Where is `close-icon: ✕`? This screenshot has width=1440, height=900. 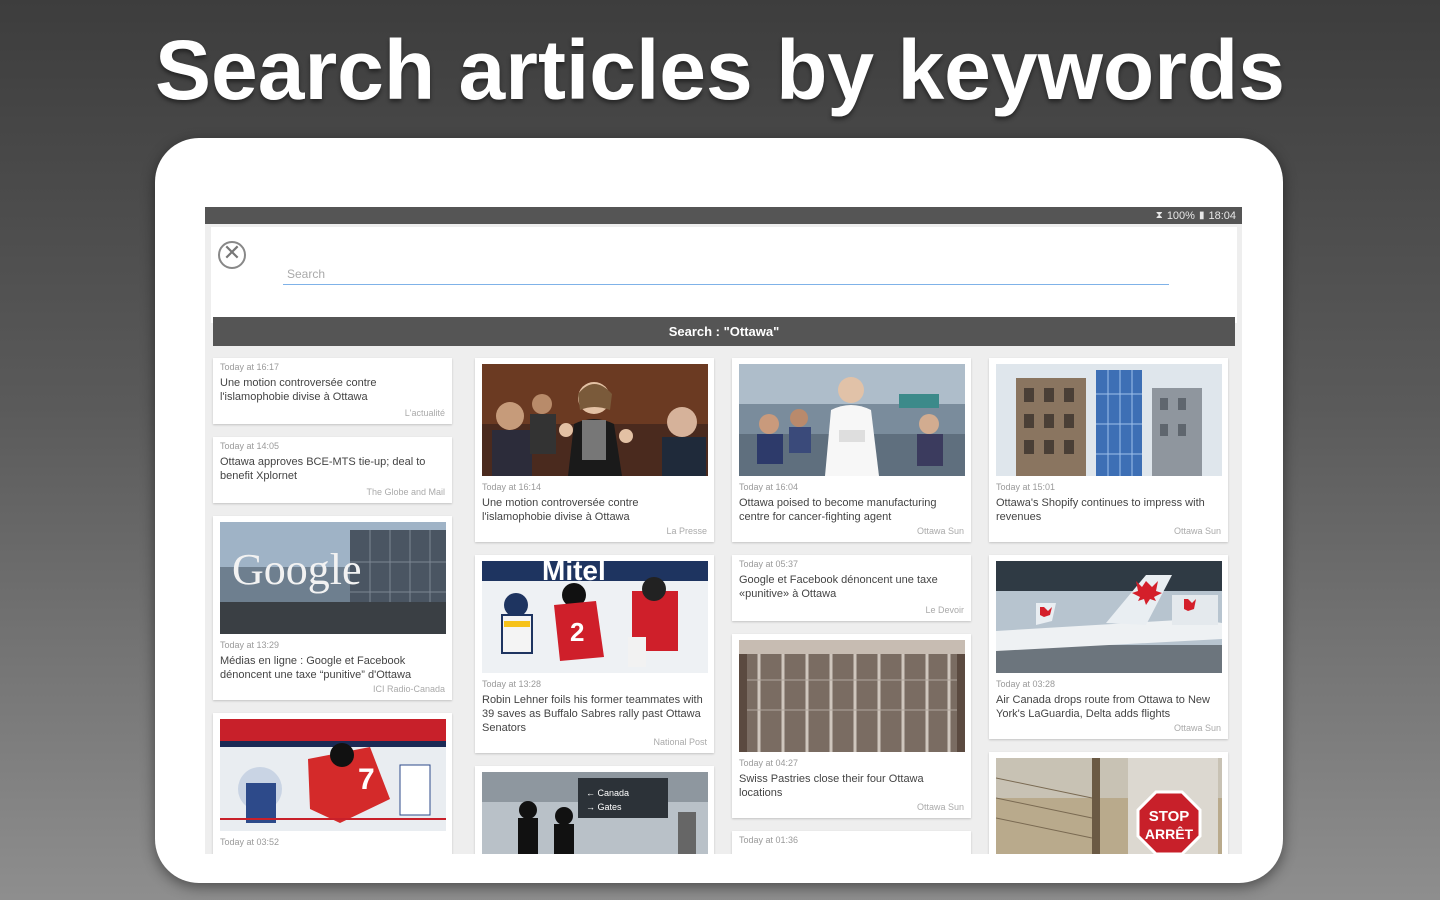 close-icon: ✕ is located at coordinates (232, 255).